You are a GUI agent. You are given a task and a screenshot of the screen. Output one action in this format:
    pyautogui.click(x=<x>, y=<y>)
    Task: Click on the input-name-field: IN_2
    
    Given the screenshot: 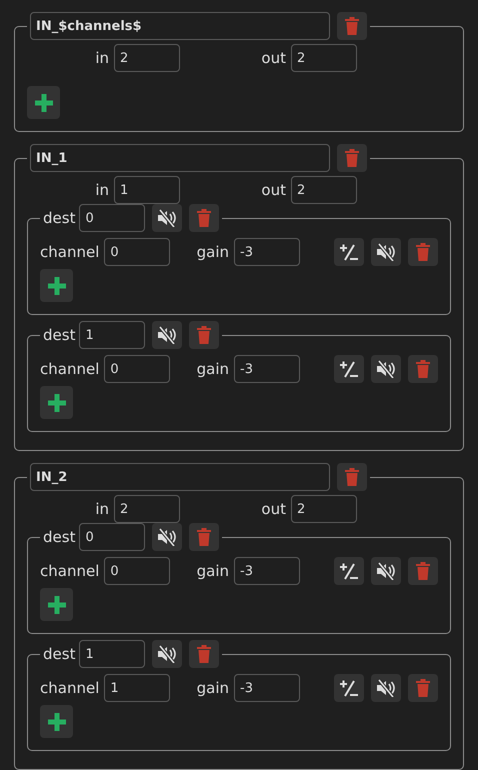 What is the action you would take?
    pyautogui.click(x=180, y=477)
    